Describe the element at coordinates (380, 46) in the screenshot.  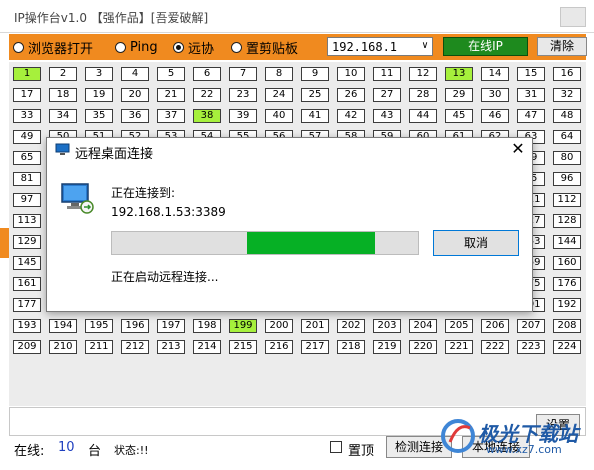
I see `ip-prefix-combobox: 192.168.1 ∨` at that location.